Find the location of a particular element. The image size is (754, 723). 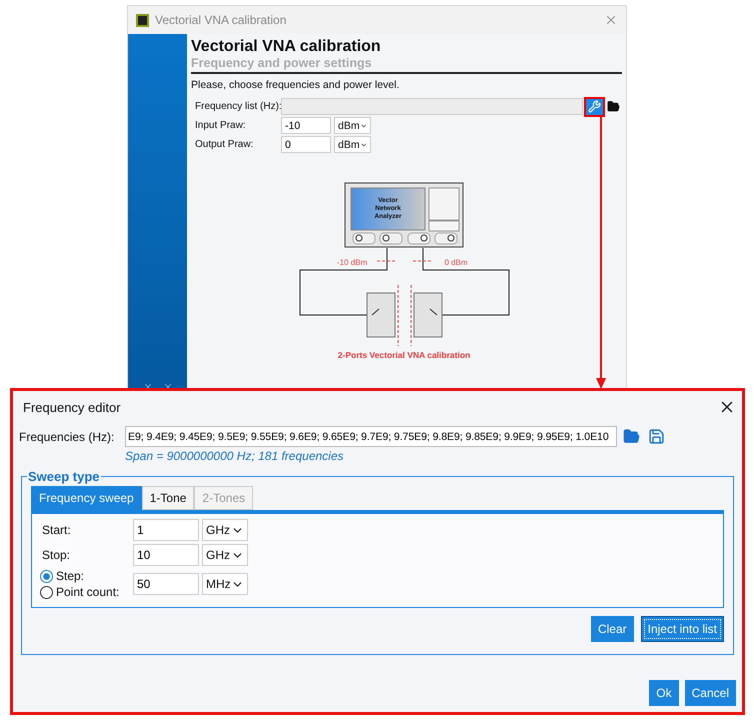

wrench-icon is located at coordinates (594, 106).